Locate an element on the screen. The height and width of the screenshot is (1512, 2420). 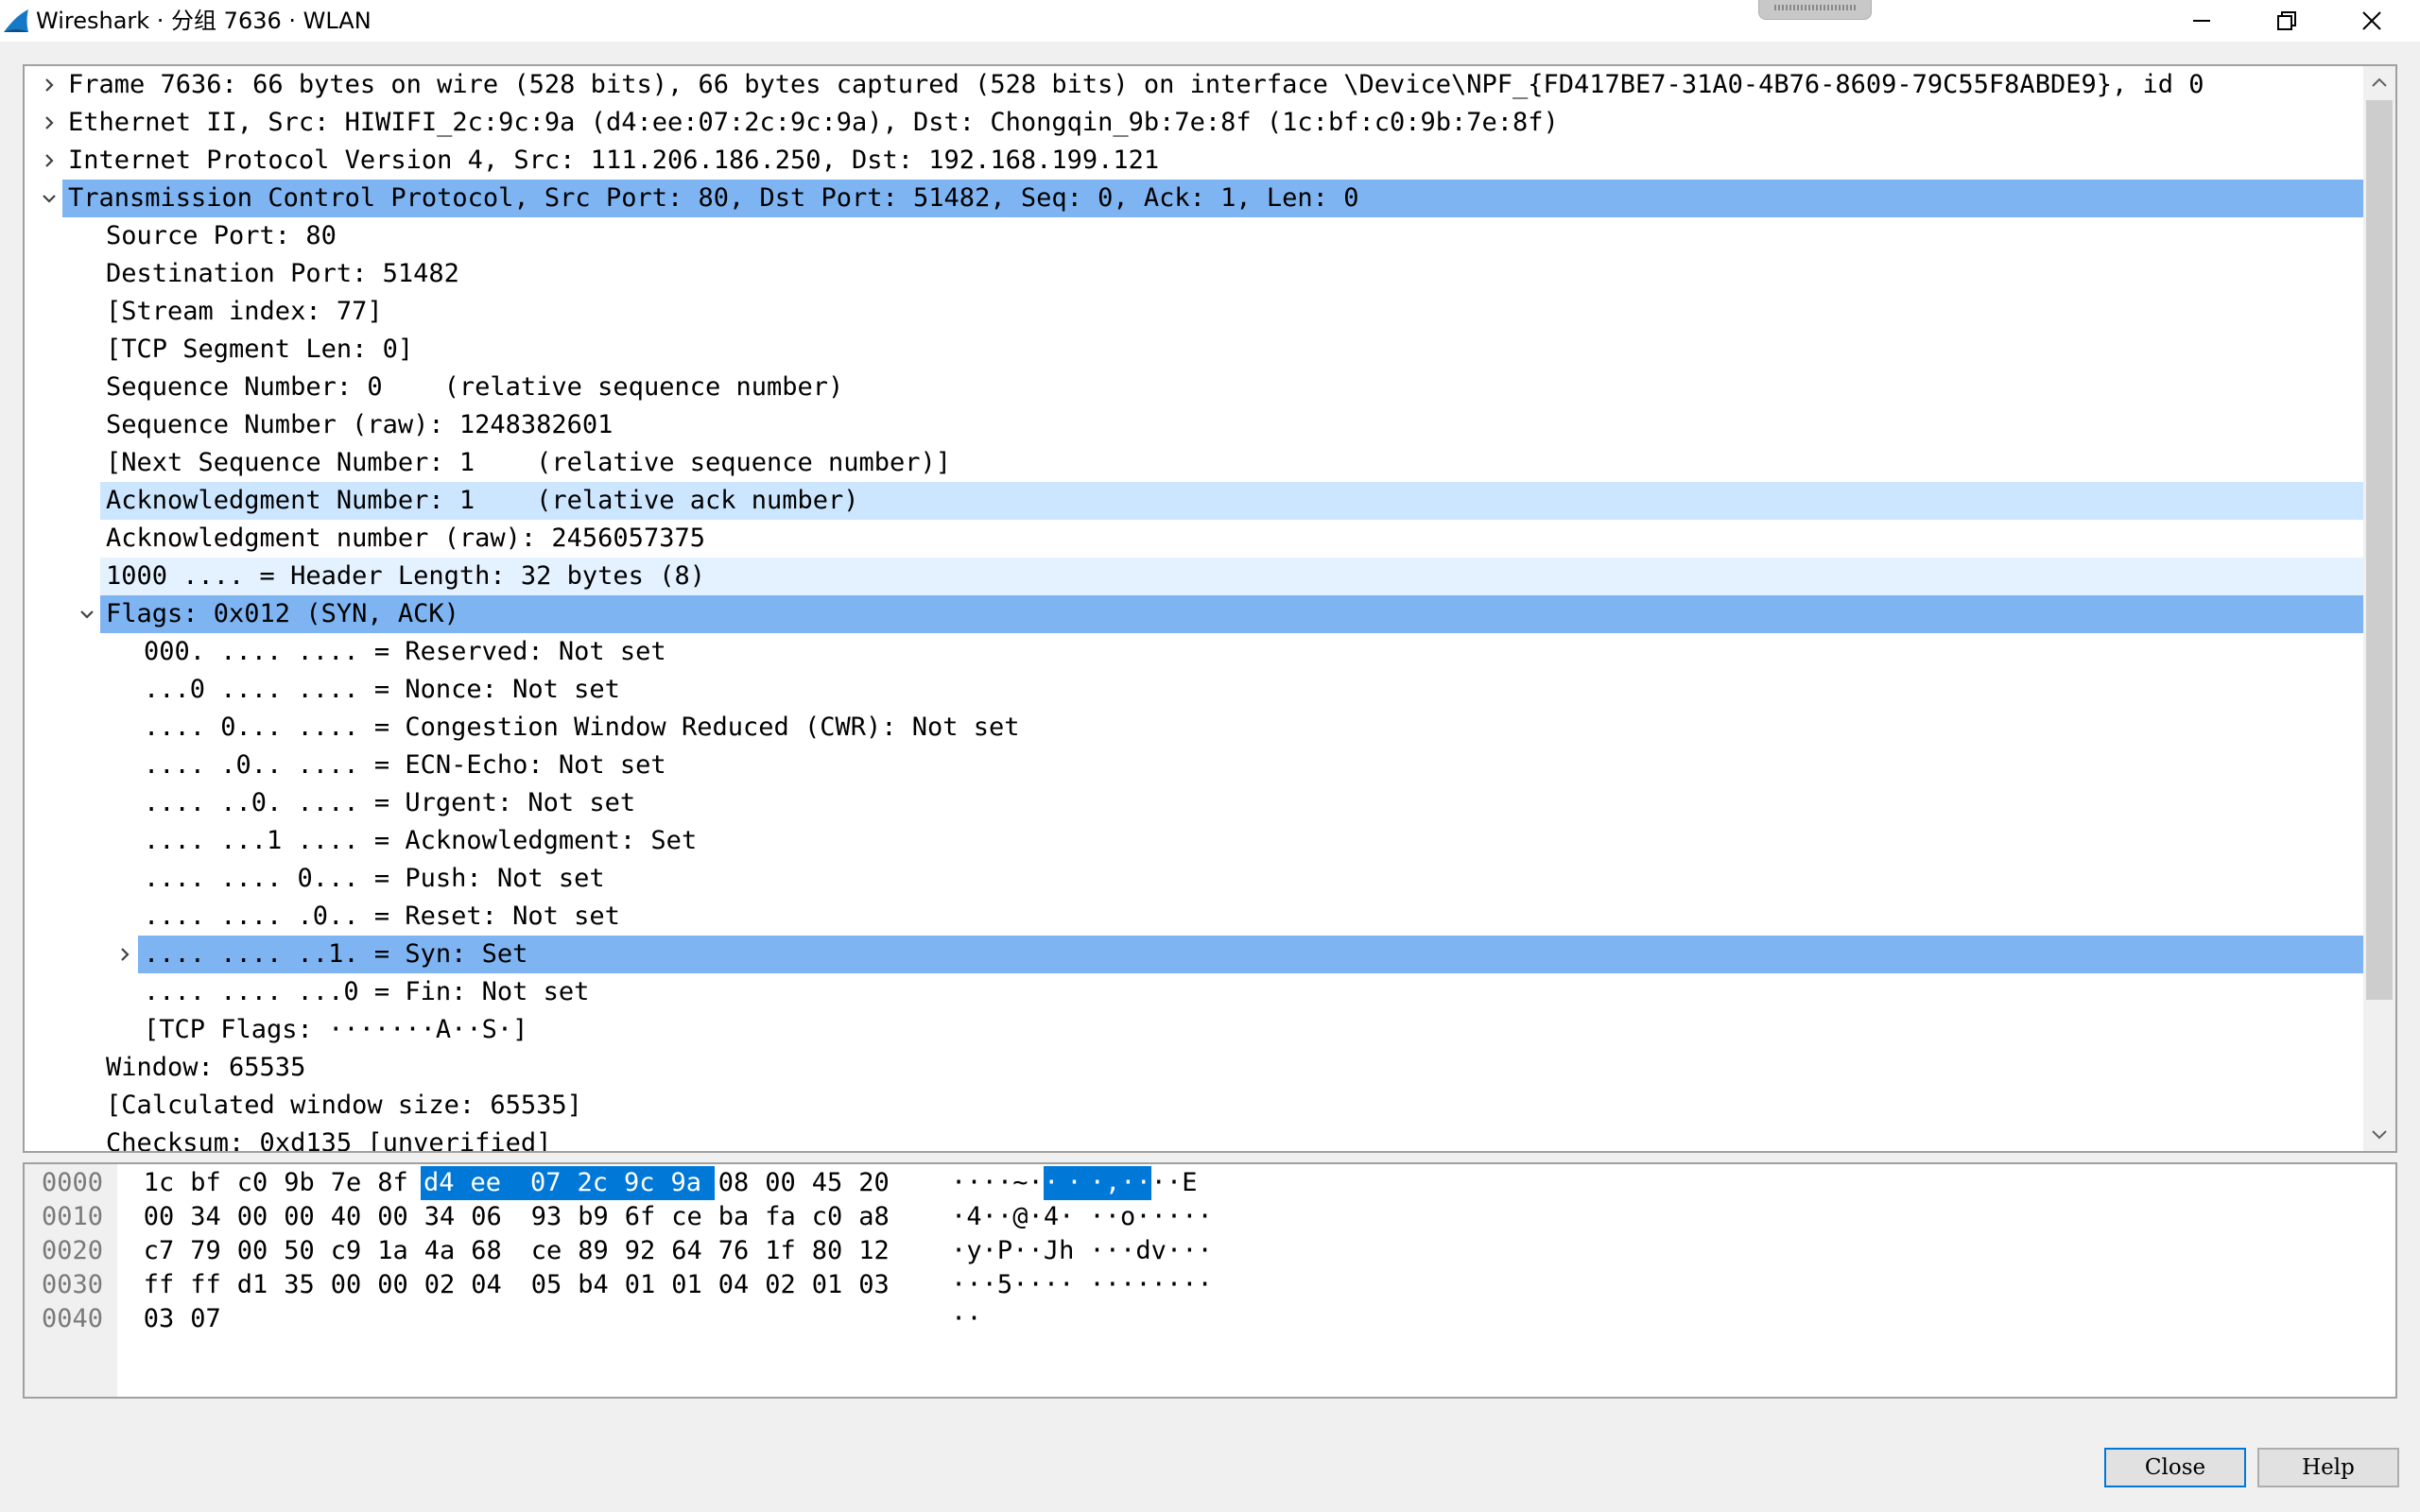
hex-byte: b9 is located at coordinates (594, 1217).